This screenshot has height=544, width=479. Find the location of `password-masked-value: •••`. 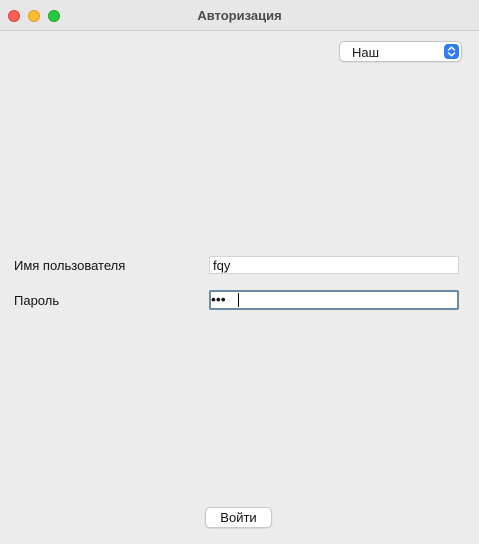

password-masked-value: ••• is located at coordinates (218, 299).